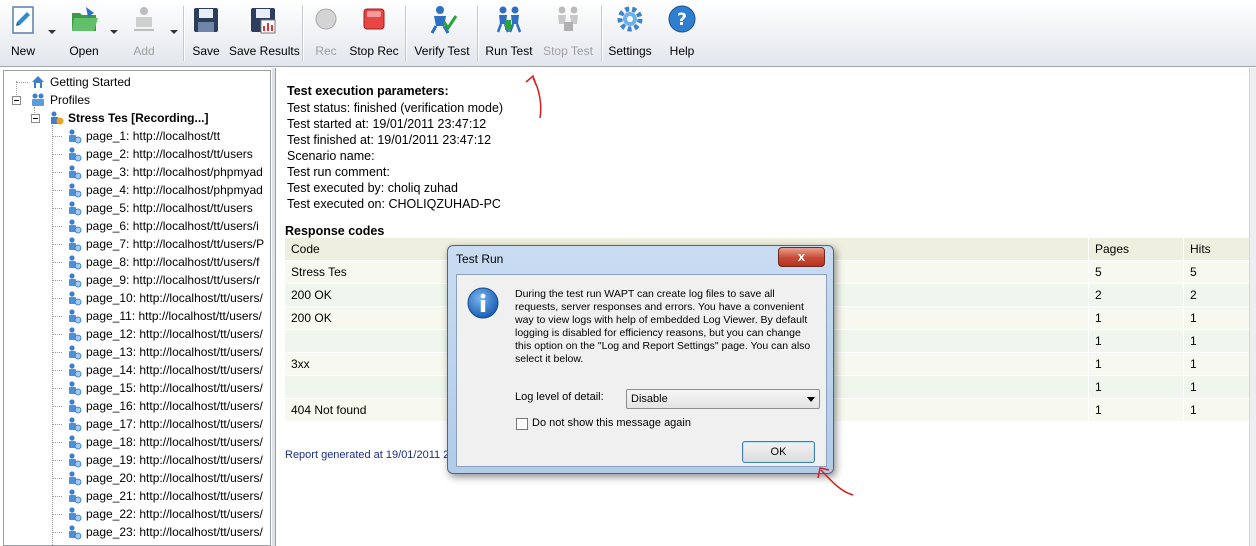 This screenshot has width=1256, height=546. I want to click on cell-hits: 2, so click(1217, 295).